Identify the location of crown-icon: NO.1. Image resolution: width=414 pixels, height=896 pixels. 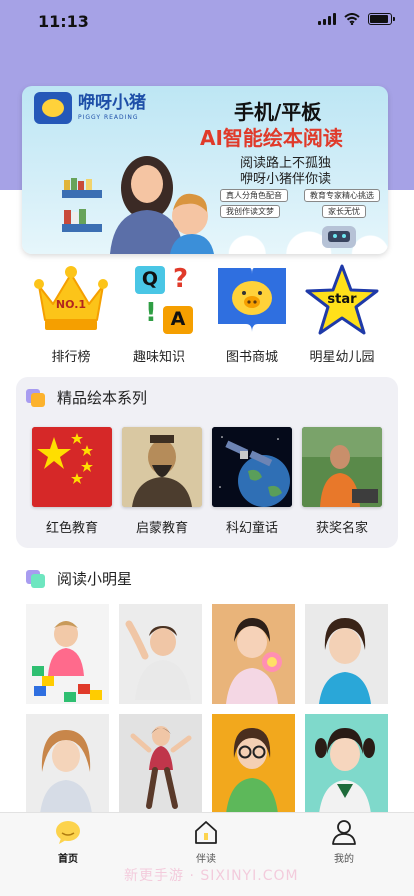
(71, 300).